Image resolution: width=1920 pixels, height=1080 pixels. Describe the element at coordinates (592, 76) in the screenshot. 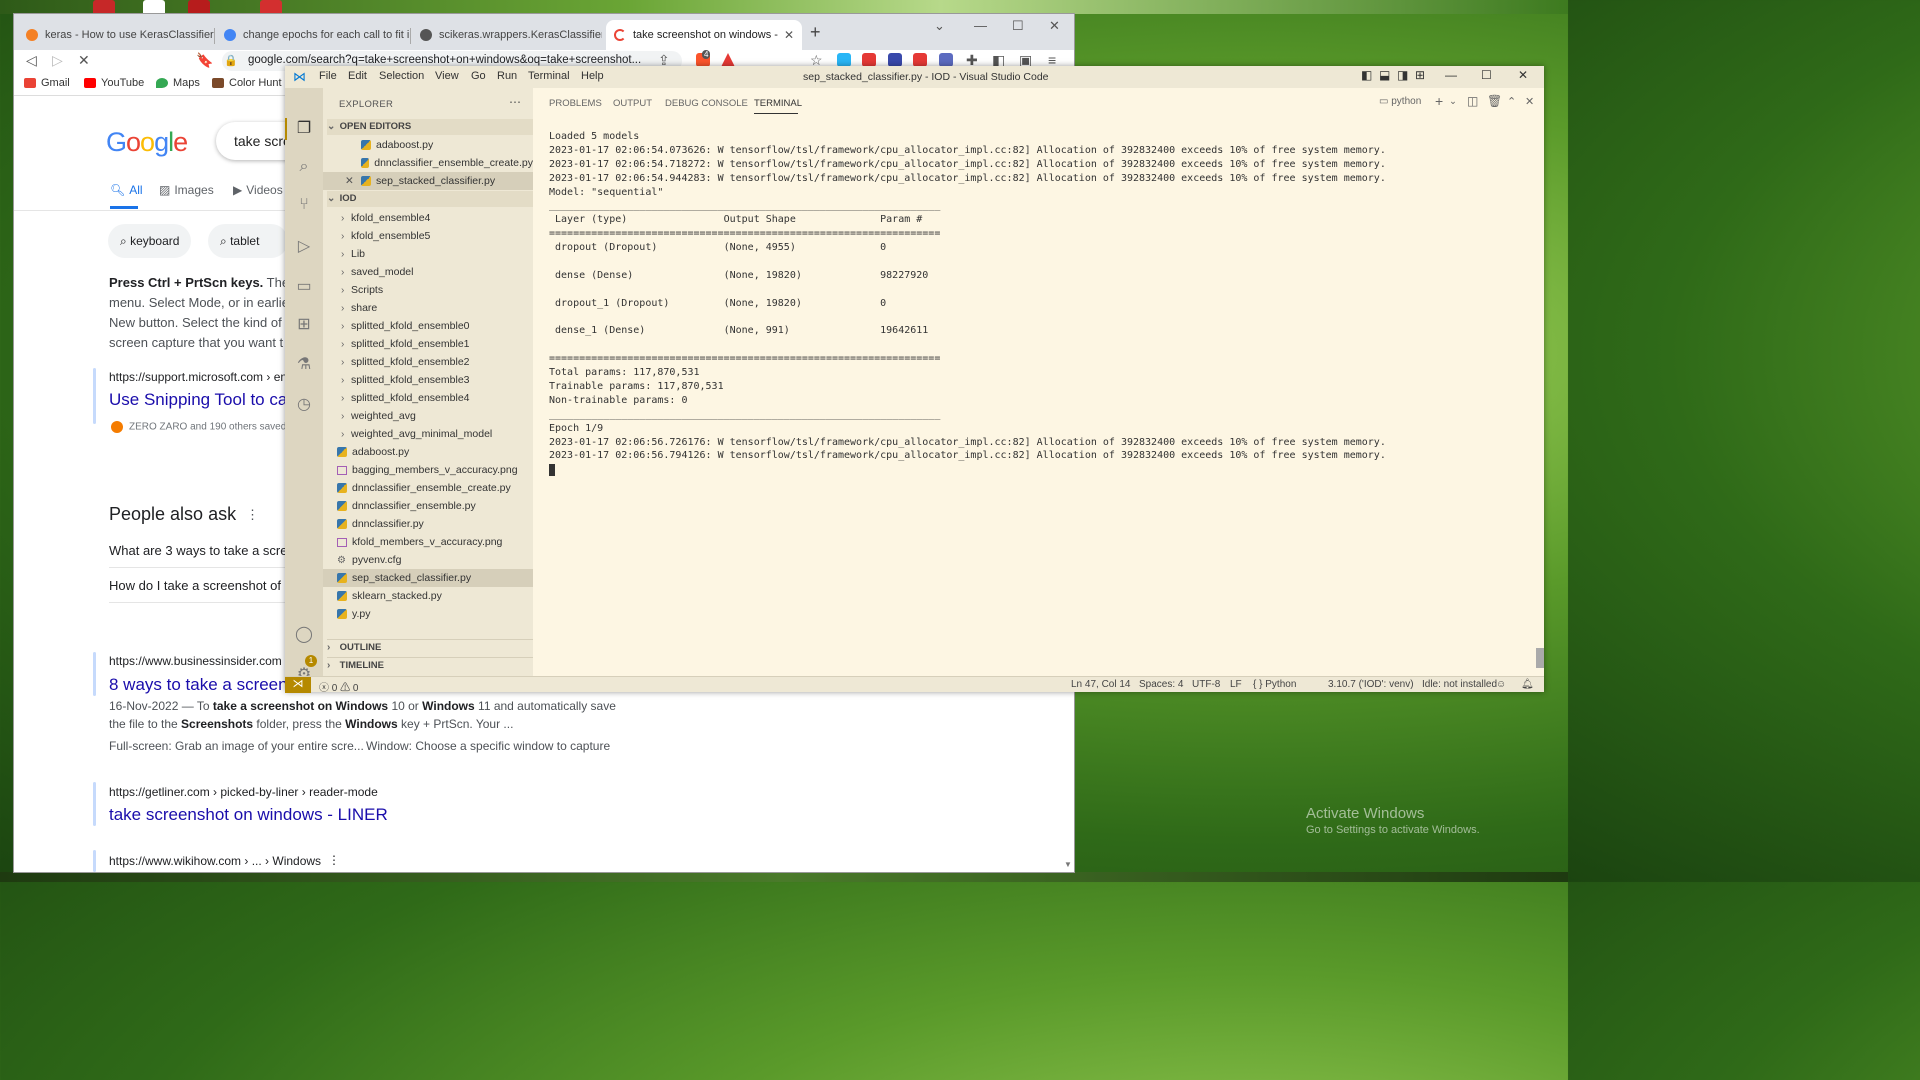

I see `menu-help: Help` at that location.